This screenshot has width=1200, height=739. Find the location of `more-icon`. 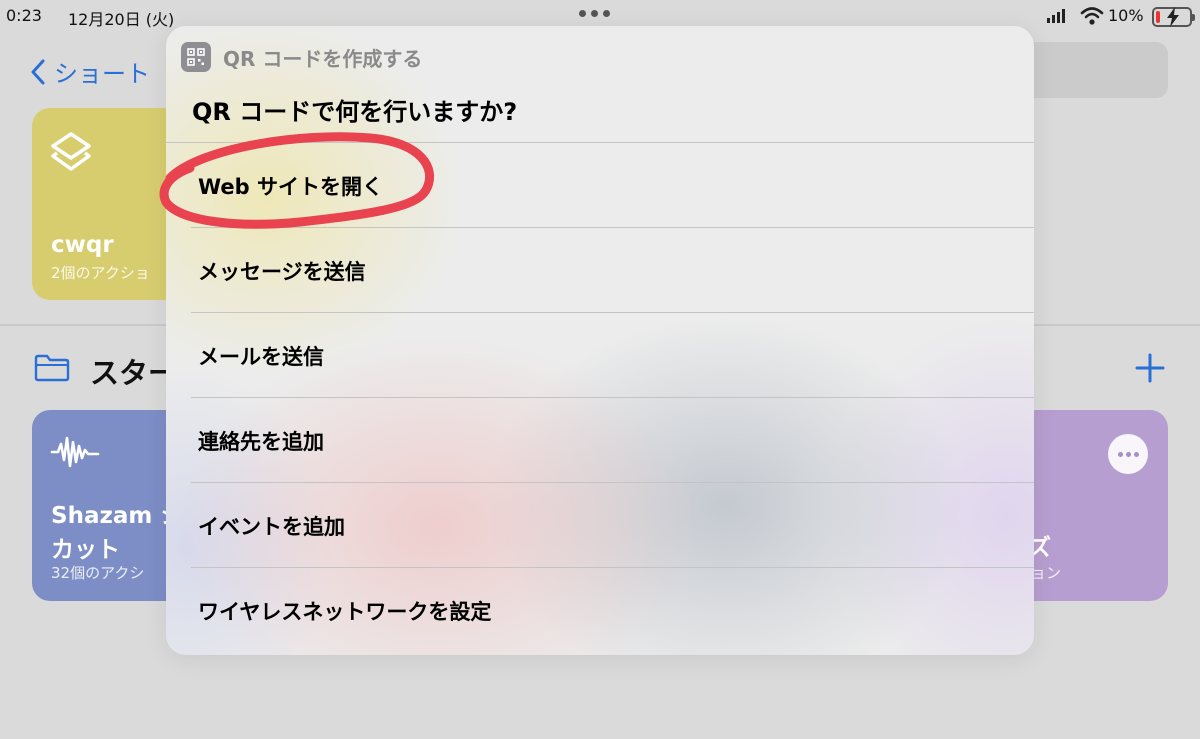

more-icon is located at coordinates (1128, 454).